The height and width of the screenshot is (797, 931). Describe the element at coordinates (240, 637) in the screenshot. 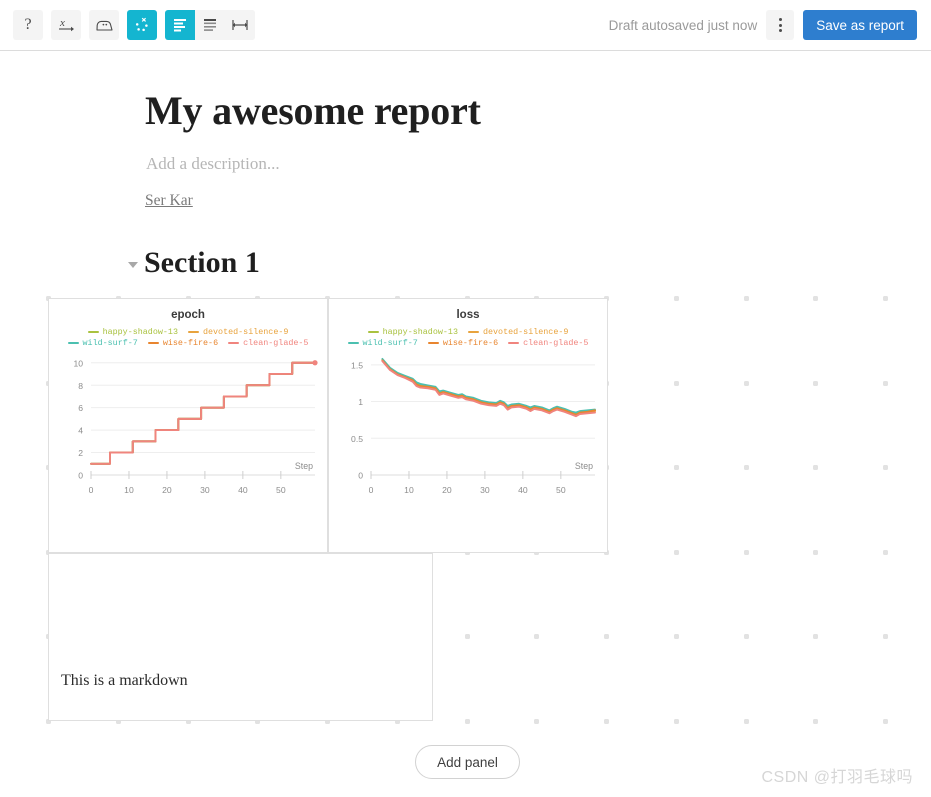

I see `panel-markdown: This is a markdown` at that location.